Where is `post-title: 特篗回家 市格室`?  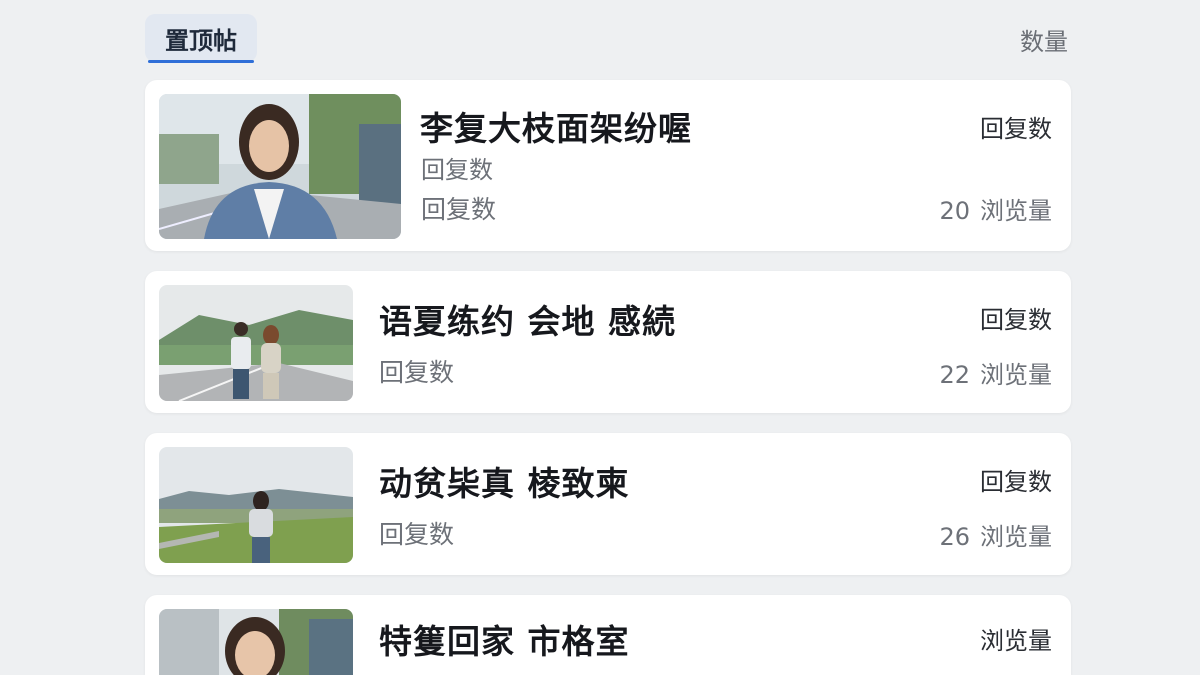
post-title: 特篗回家 市格室 is located at coordinates (504, 639).